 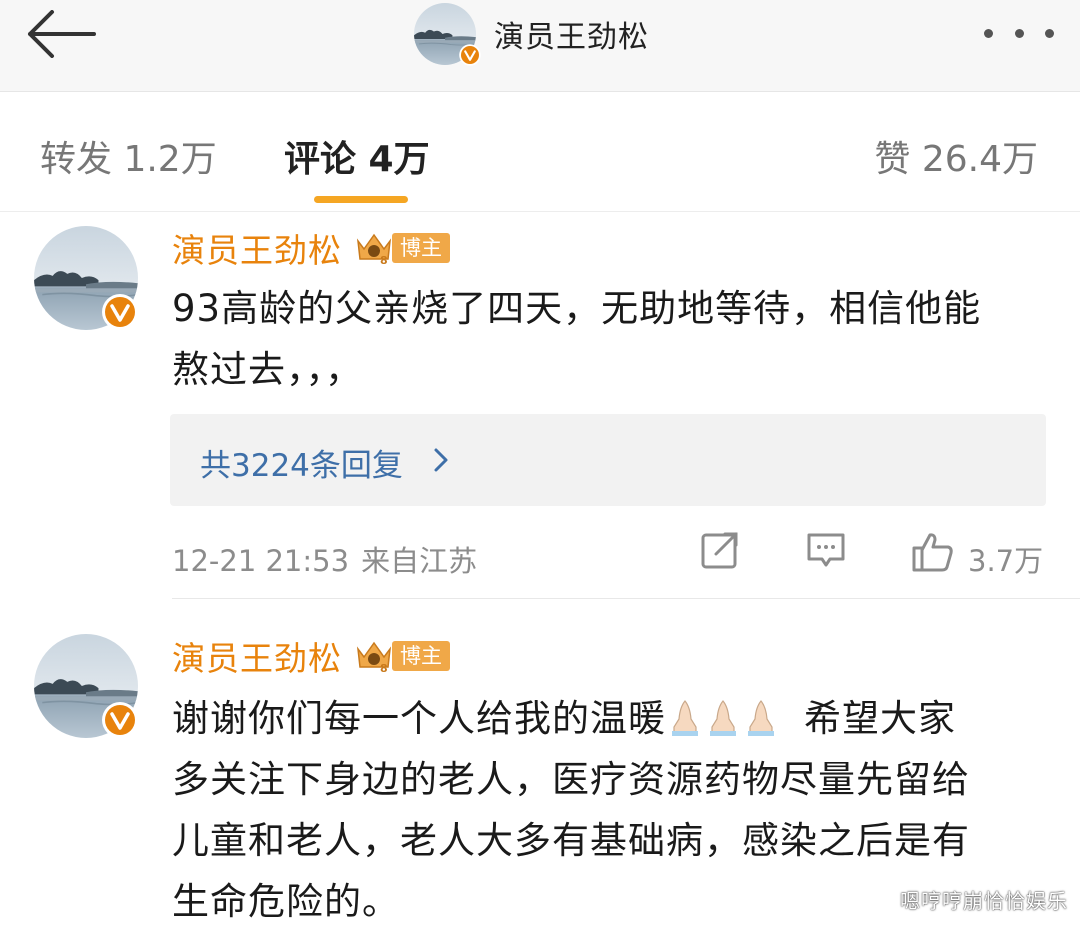 I want to click on comment-text-line: 熬过去，，，, so click(x=267, y=369).